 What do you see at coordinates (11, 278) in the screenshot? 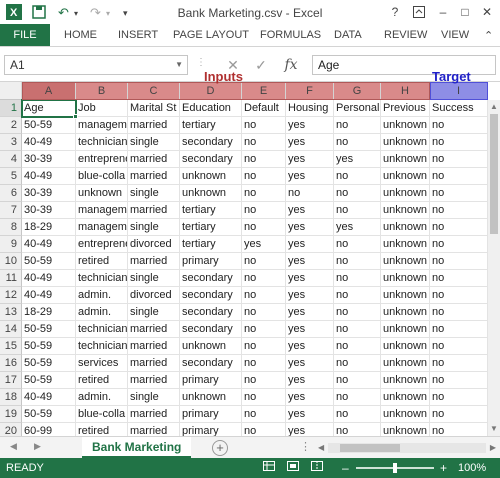
I see `row-header: 11` at bounding box center [11, 278].